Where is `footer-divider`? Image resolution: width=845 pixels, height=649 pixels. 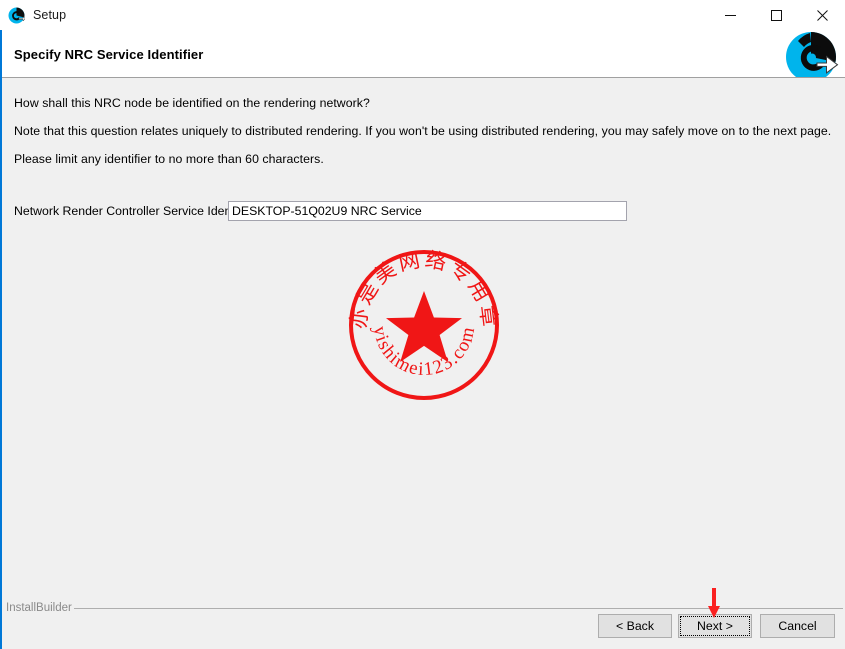
footer-divider is located at coordinates (458, 608).